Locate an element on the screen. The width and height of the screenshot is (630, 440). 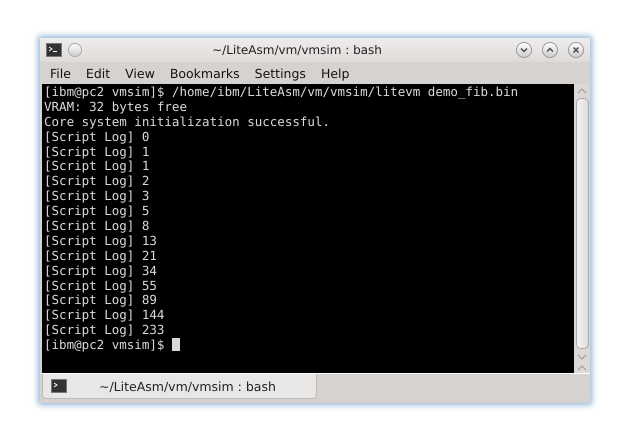
terminal-line: [Script Log] 2 is located at coordinates (97, 180).